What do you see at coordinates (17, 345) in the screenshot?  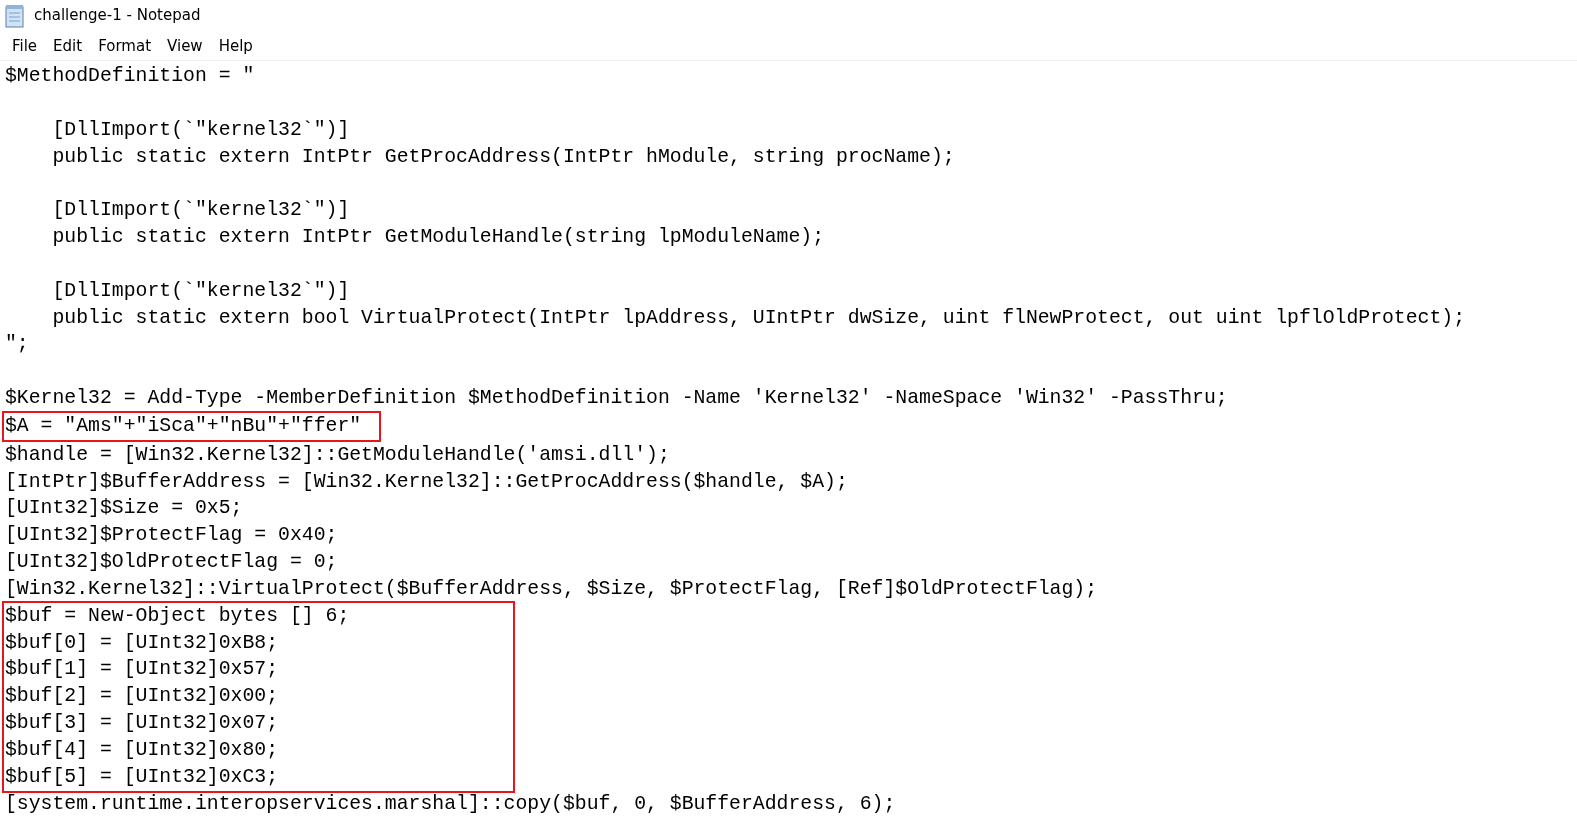 I see `code-line: ";` at bounding box center [17, 345].